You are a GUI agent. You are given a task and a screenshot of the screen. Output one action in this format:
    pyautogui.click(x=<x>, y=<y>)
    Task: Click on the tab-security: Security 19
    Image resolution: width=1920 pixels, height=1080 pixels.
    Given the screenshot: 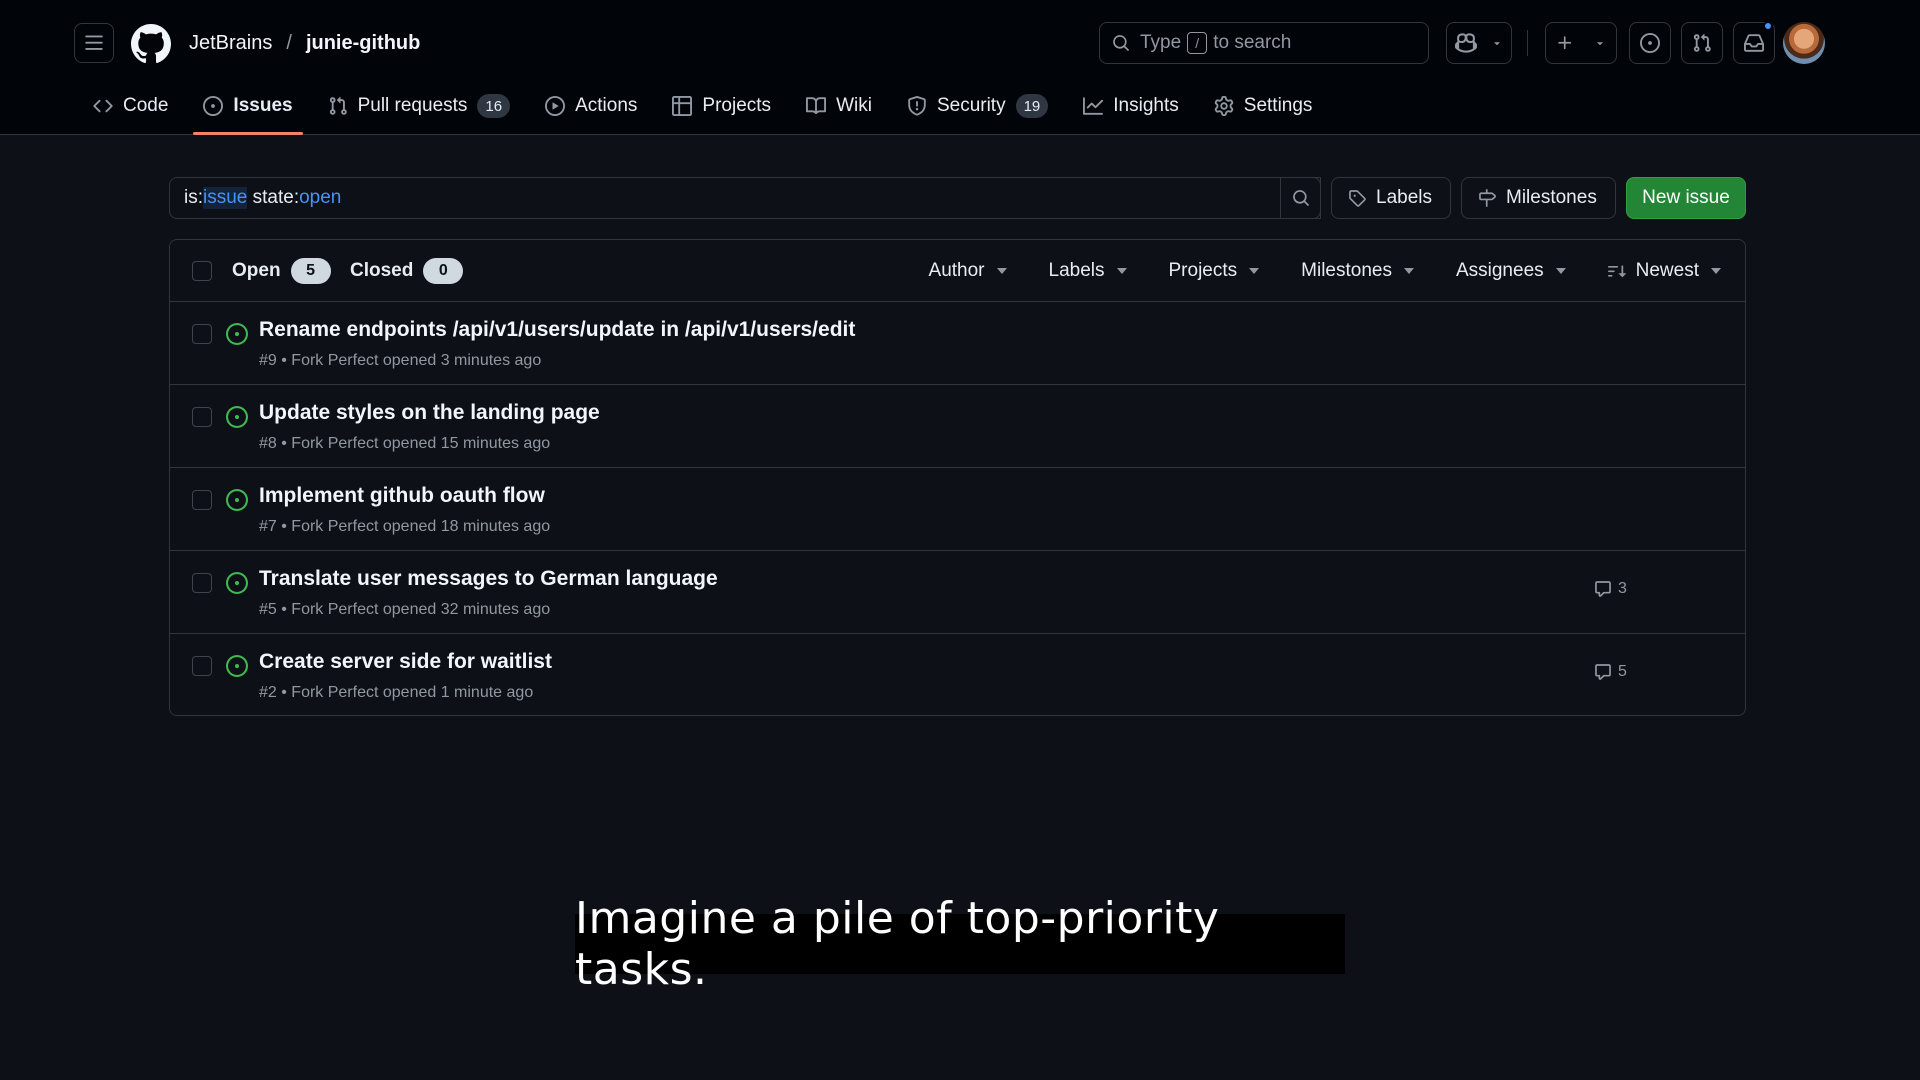 What is the action you would take?
    pyautogui.click(x=977, y=106)
    